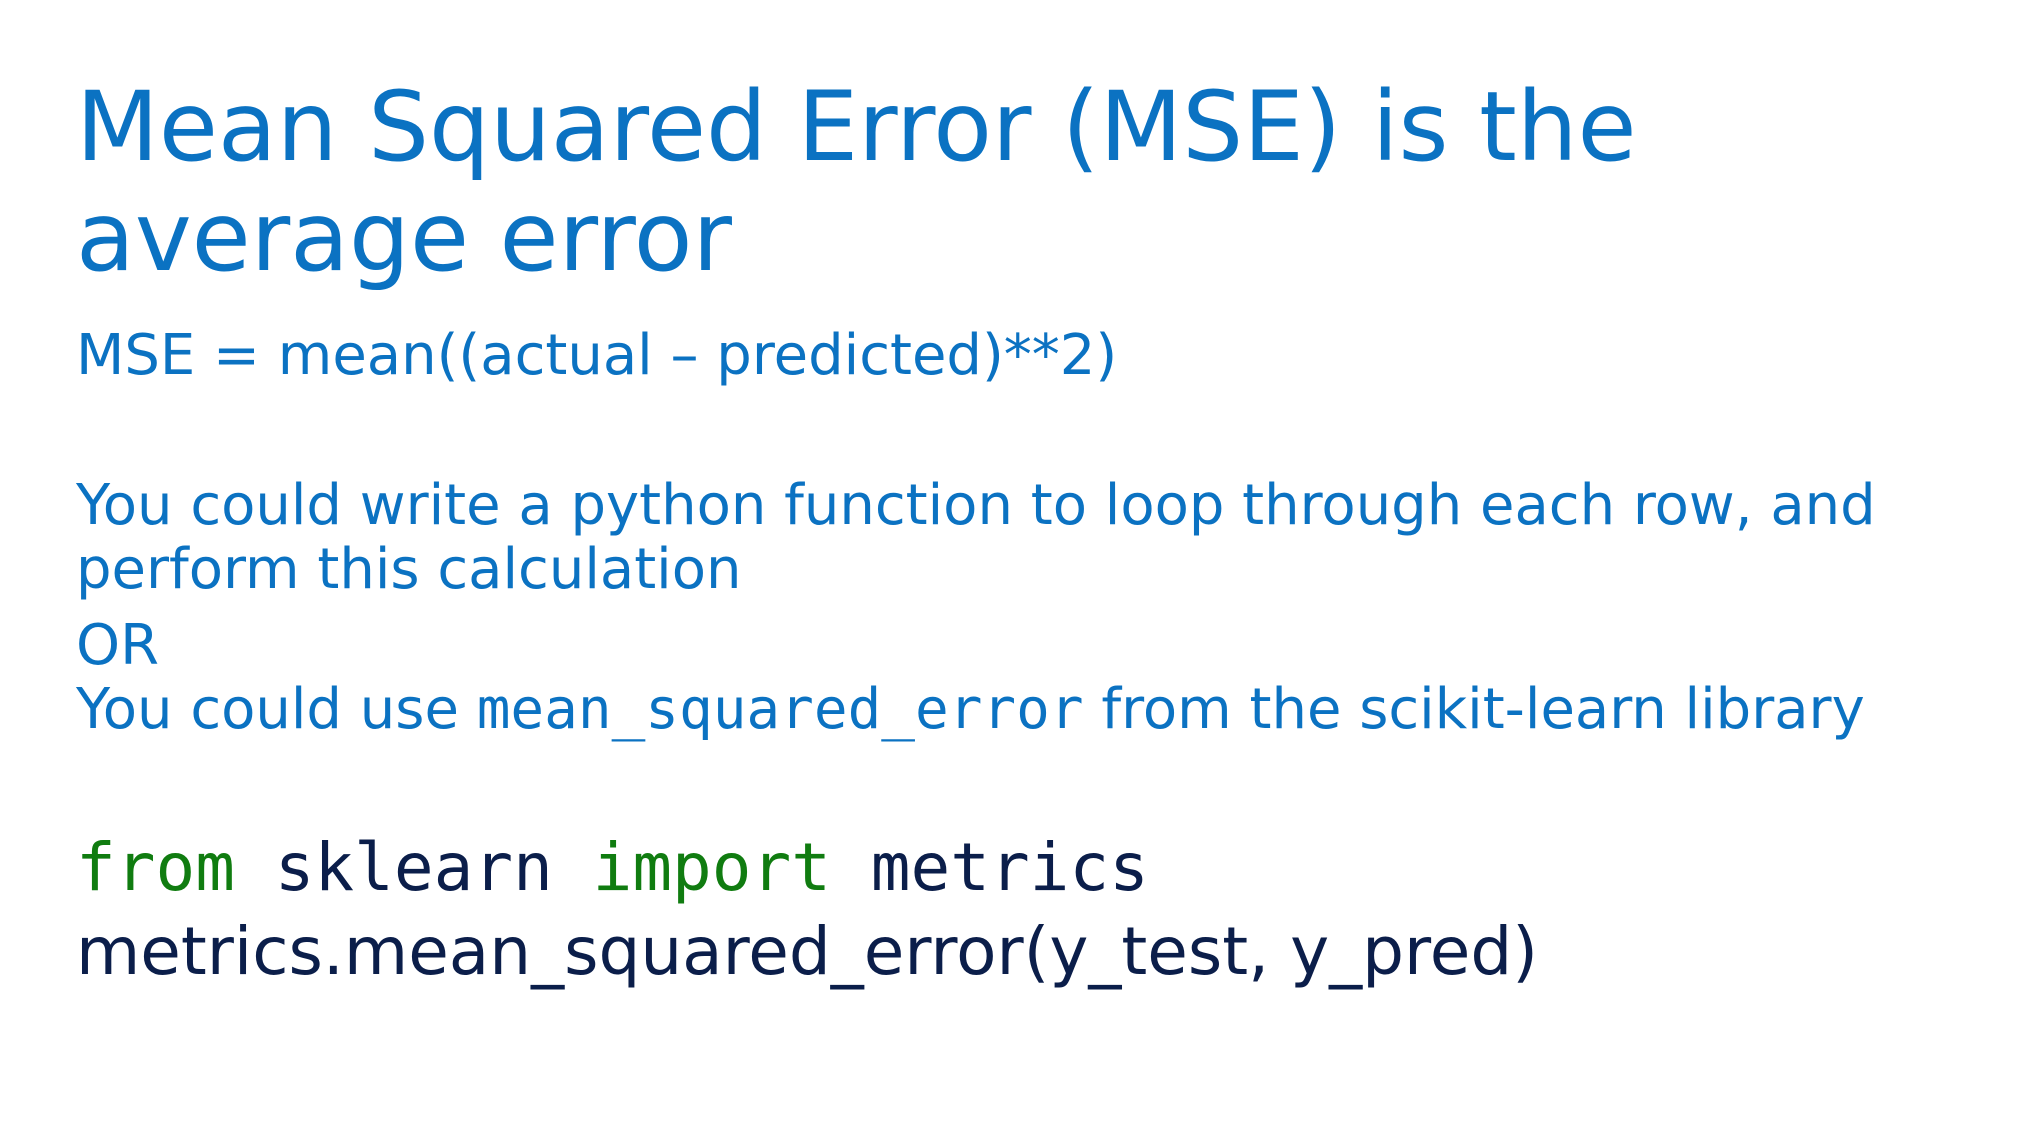 This screenshot has width=2040, height=1147. I want to click on library-suggestion-prefix: You could use, so click(276, 709).